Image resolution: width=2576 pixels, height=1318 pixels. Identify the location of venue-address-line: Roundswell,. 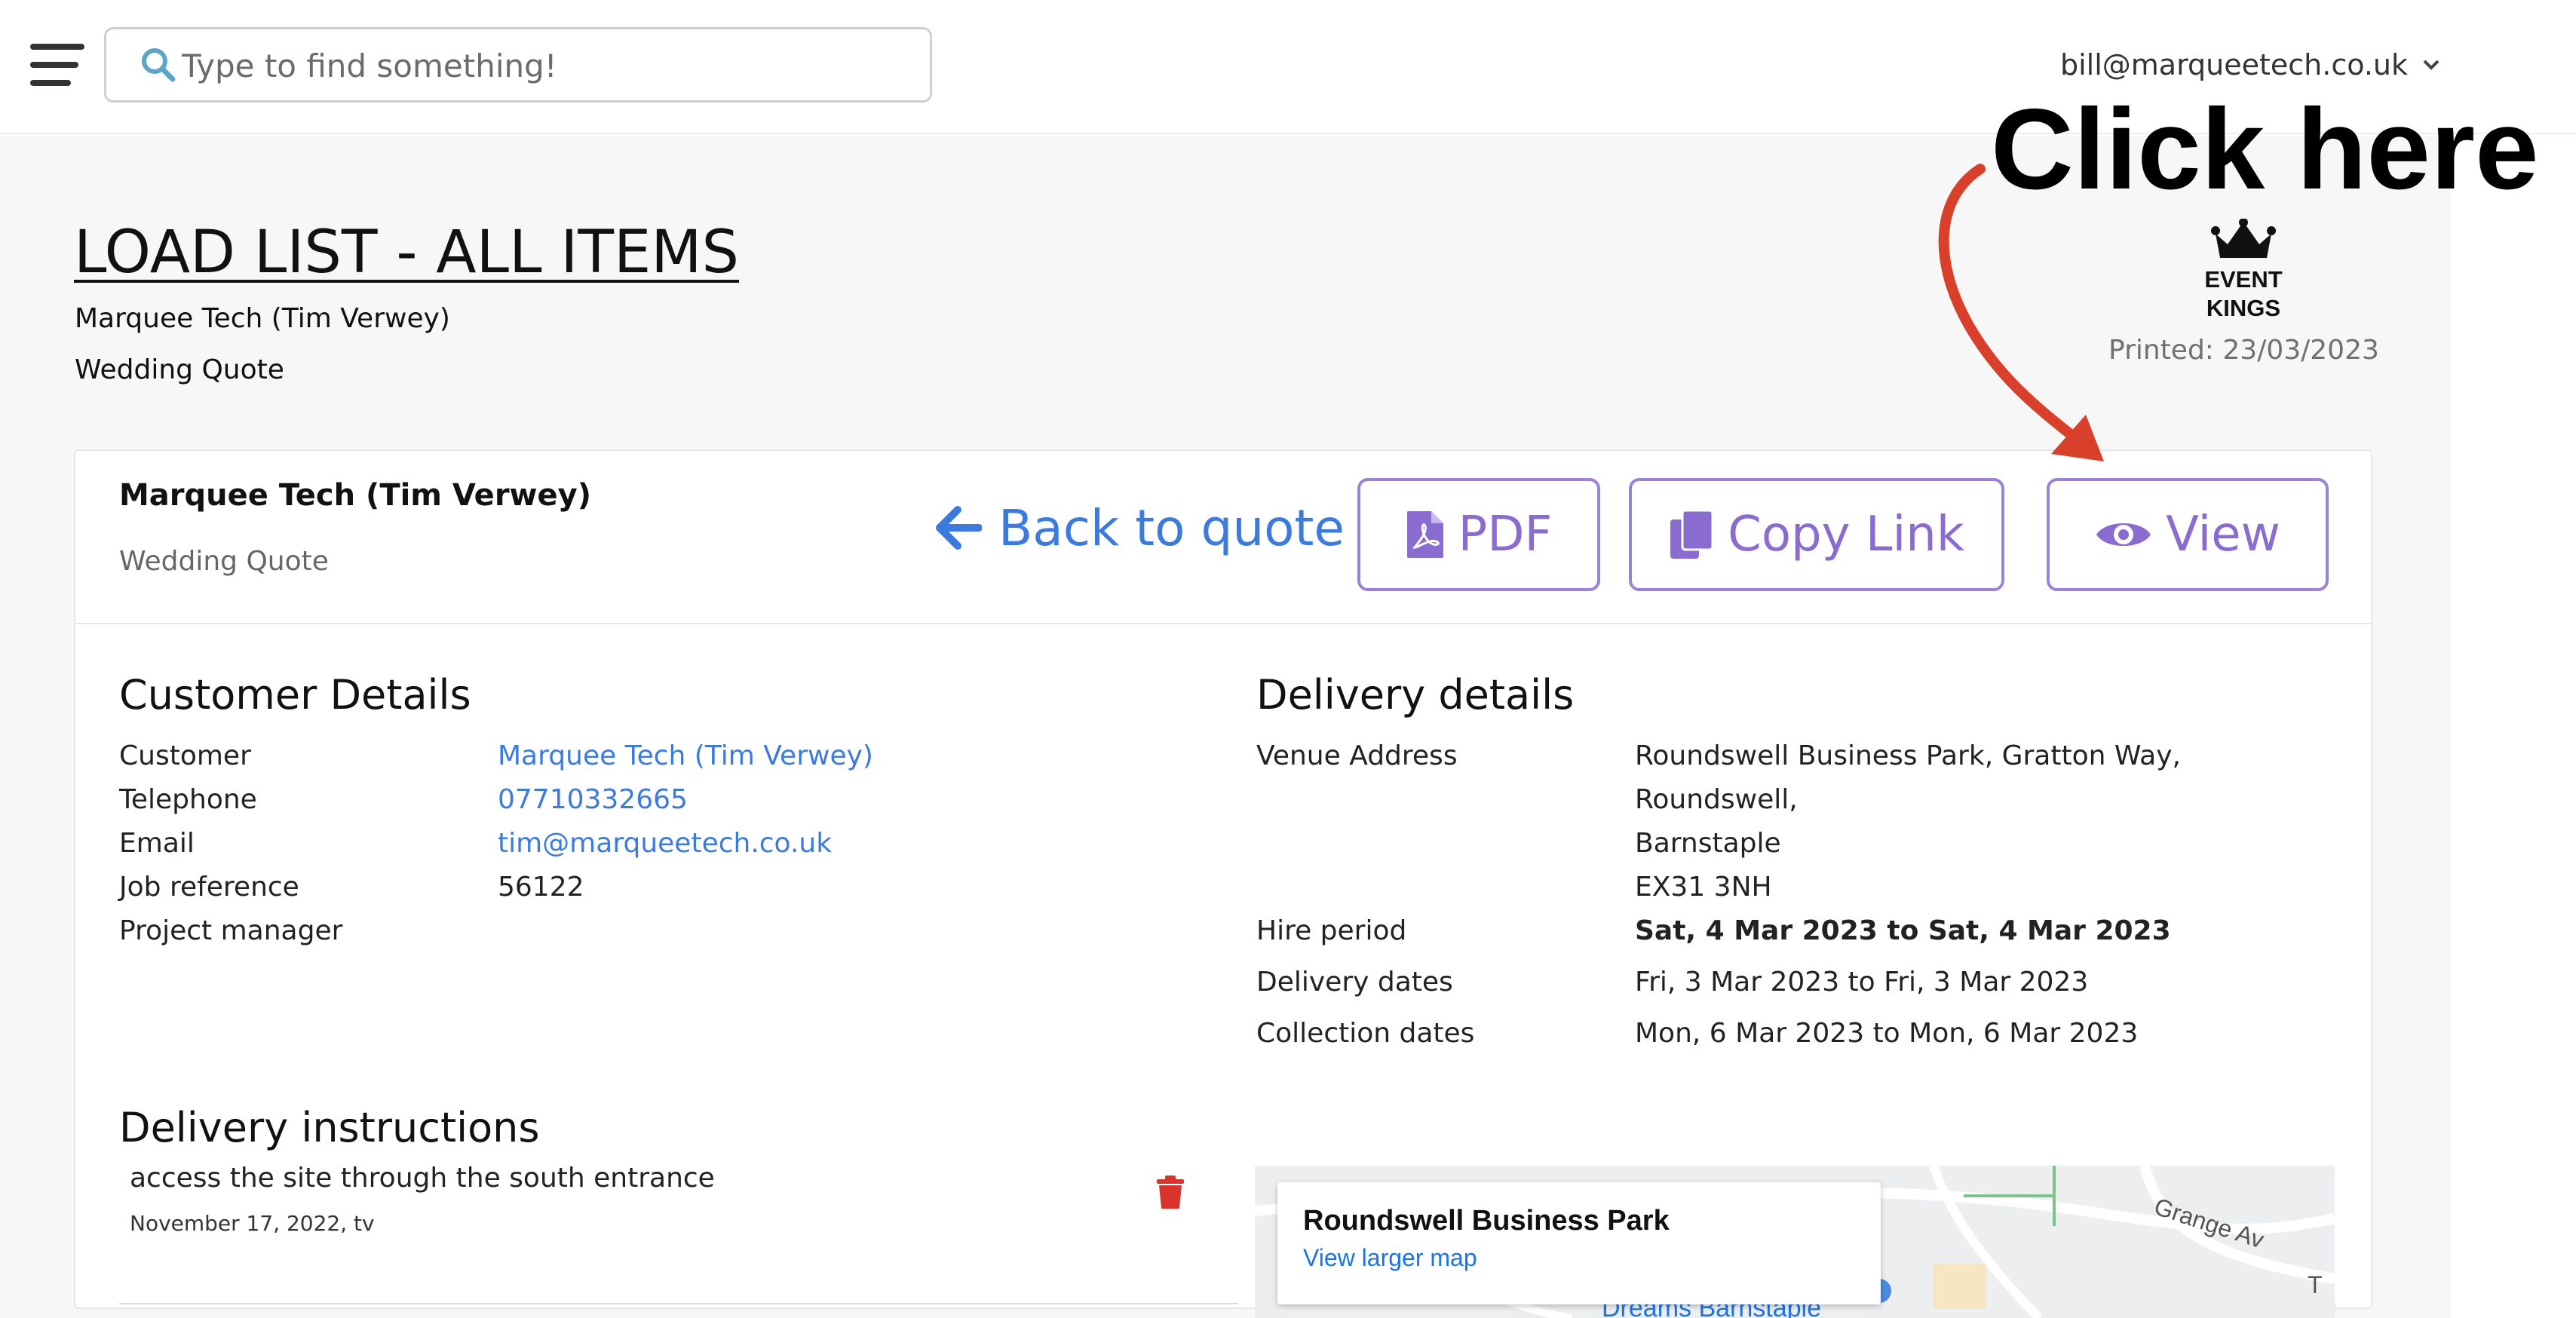
(1716, 799).